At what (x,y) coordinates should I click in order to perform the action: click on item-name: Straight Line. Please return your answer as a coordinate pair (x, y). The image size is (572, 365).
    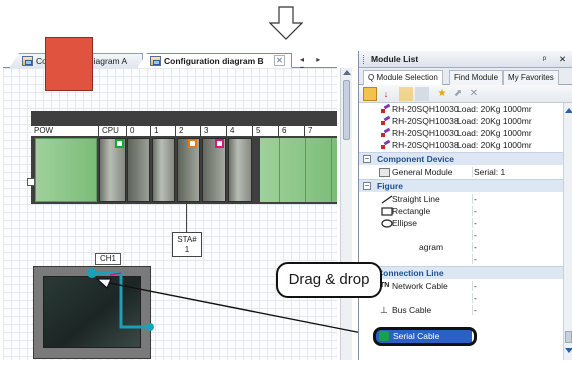
    Looking at the image, I should click on (416, 199).